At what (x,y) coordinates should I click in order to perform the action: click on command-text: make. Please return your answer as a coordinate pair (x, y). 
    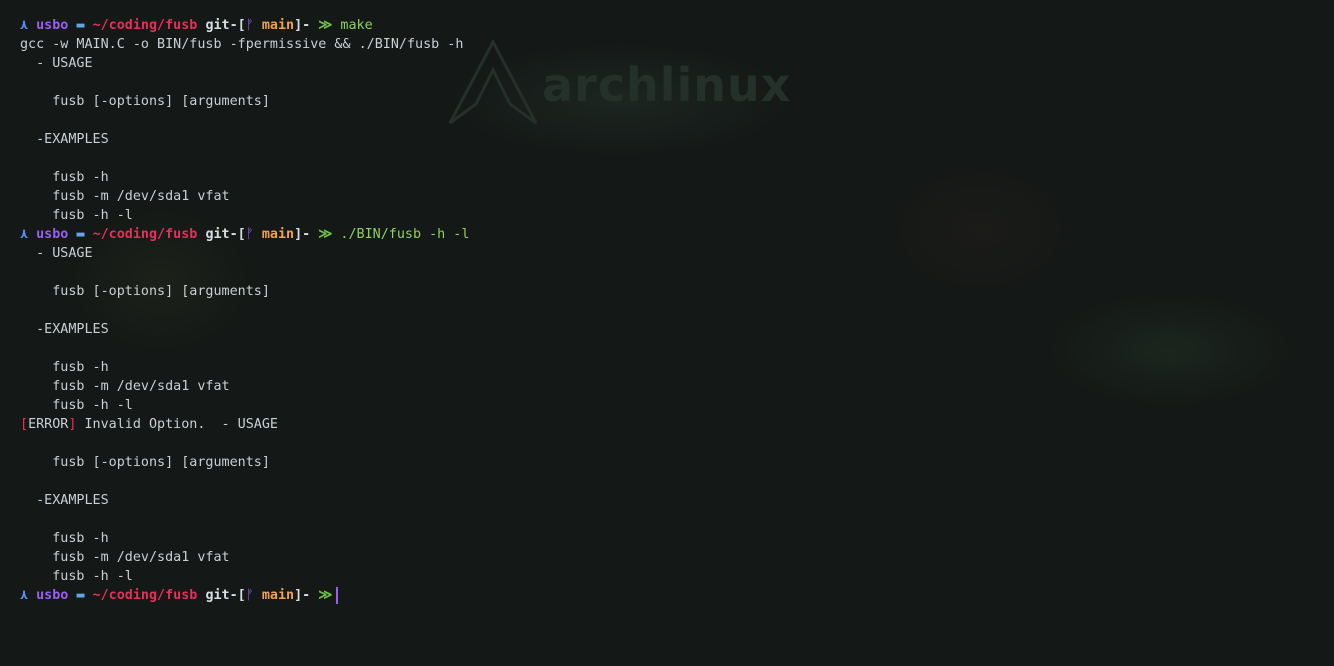
    Looking at the image, I should click on (356, 25).